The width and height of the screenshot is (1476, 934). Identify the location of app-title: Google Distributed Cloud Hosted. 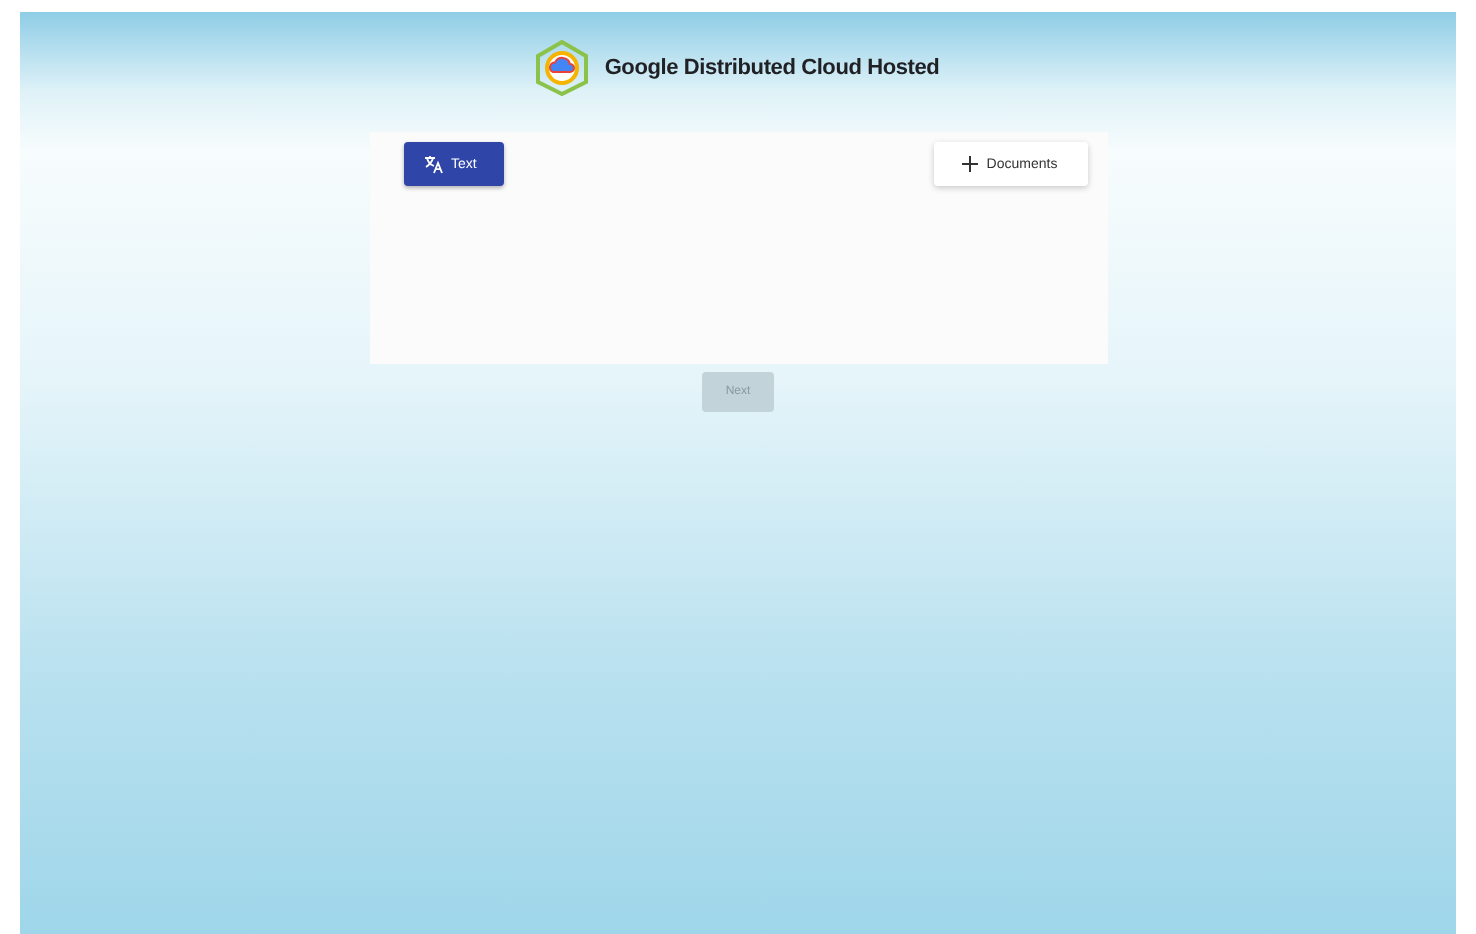
(772, 68).